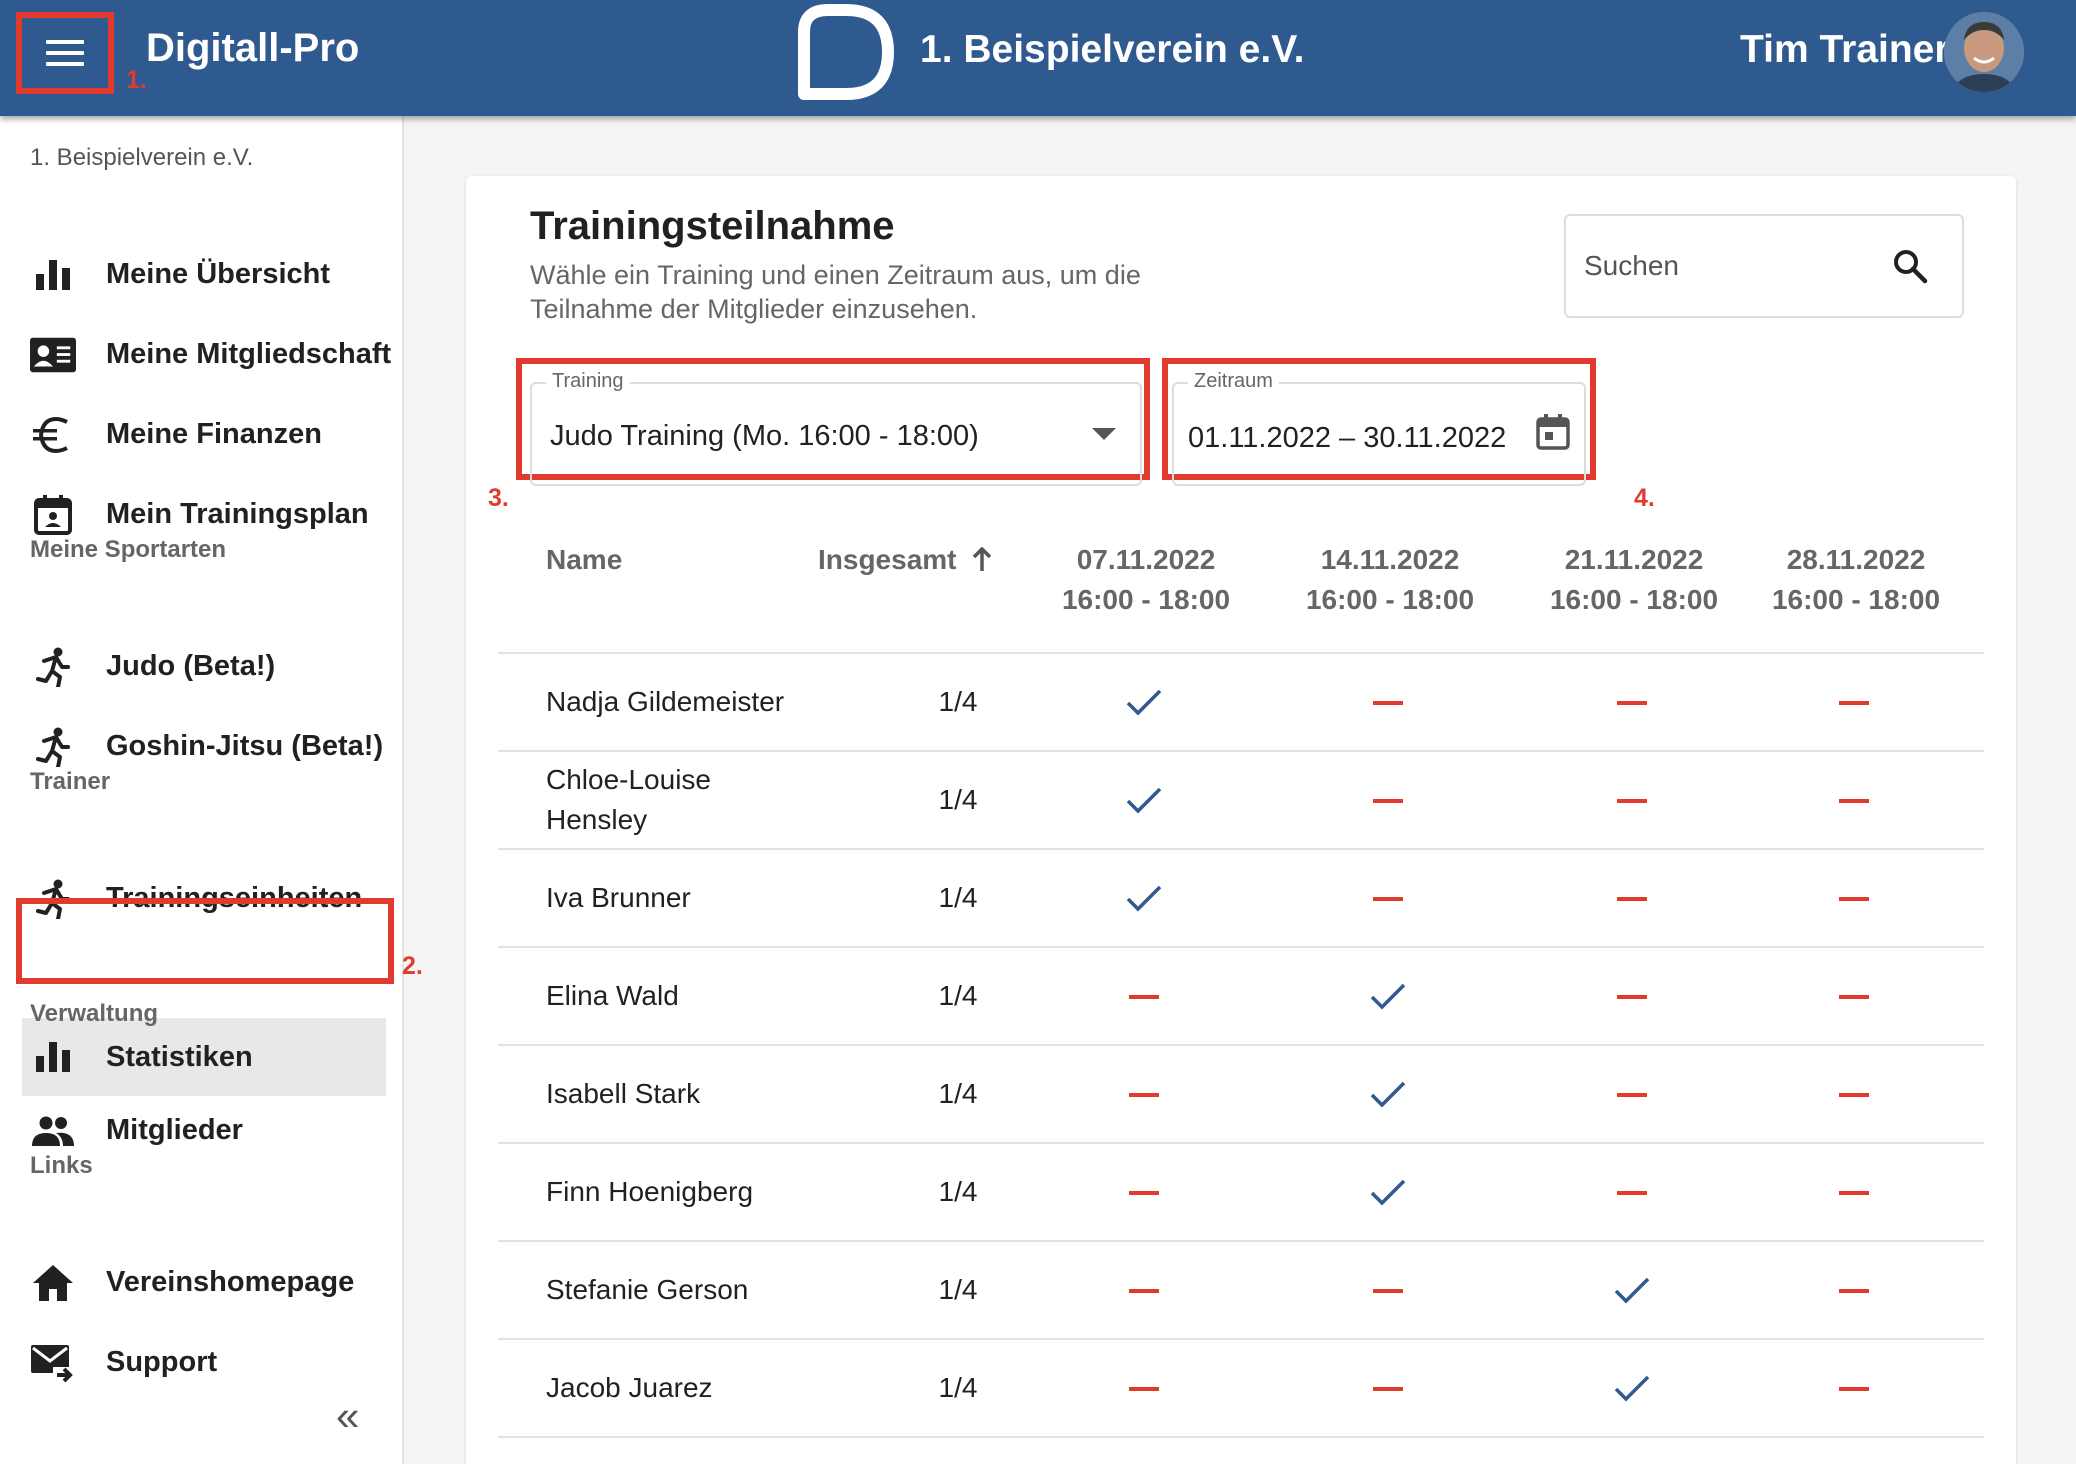 This screenshot has width=2076, height=1464. I want to click on table-row: Isabell Stark 1/4, so click(1241, 1093).